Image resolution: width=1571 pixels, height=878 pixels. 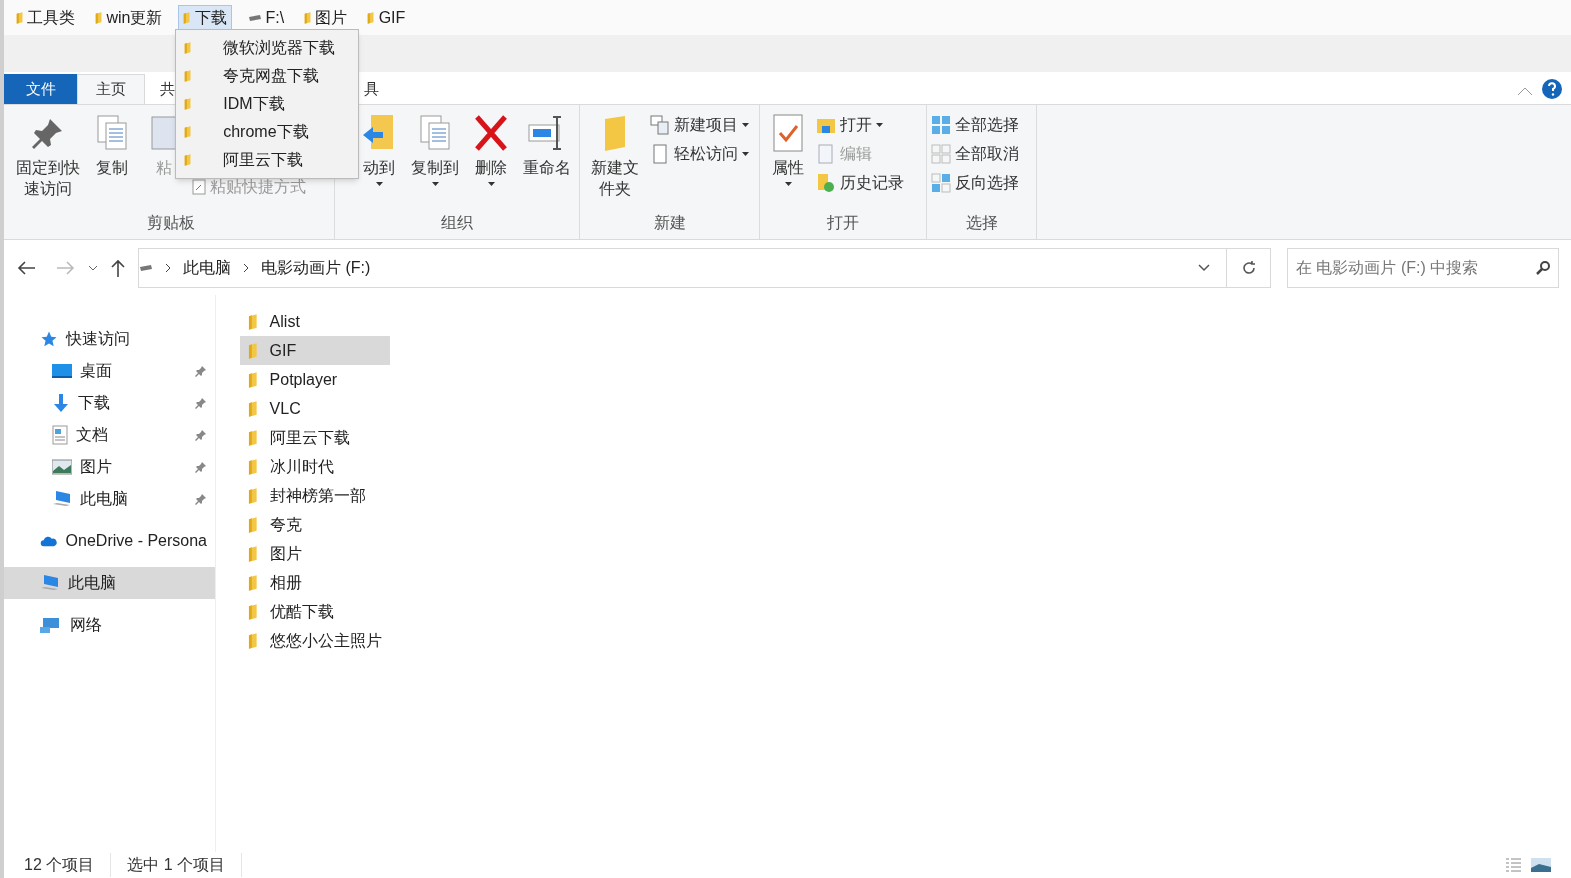 I want to click on ribbon-command: 新建文件夹, so click(x=615, y=162).